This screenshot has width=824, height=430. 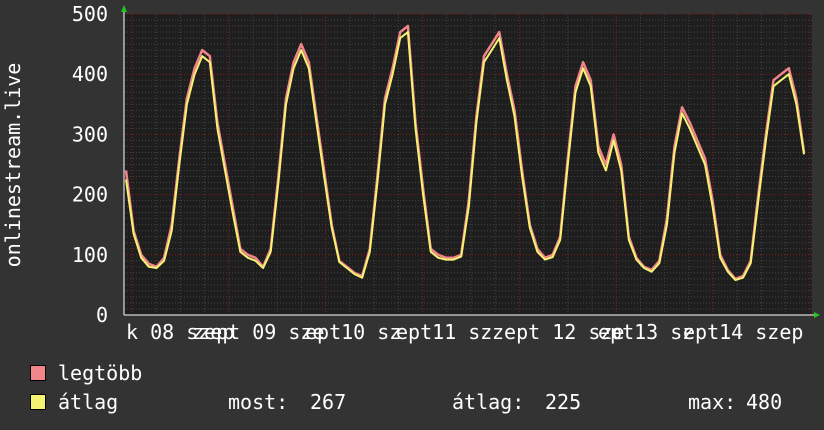 I want to click on x-axis-arrow, so click(x=817, y=315).